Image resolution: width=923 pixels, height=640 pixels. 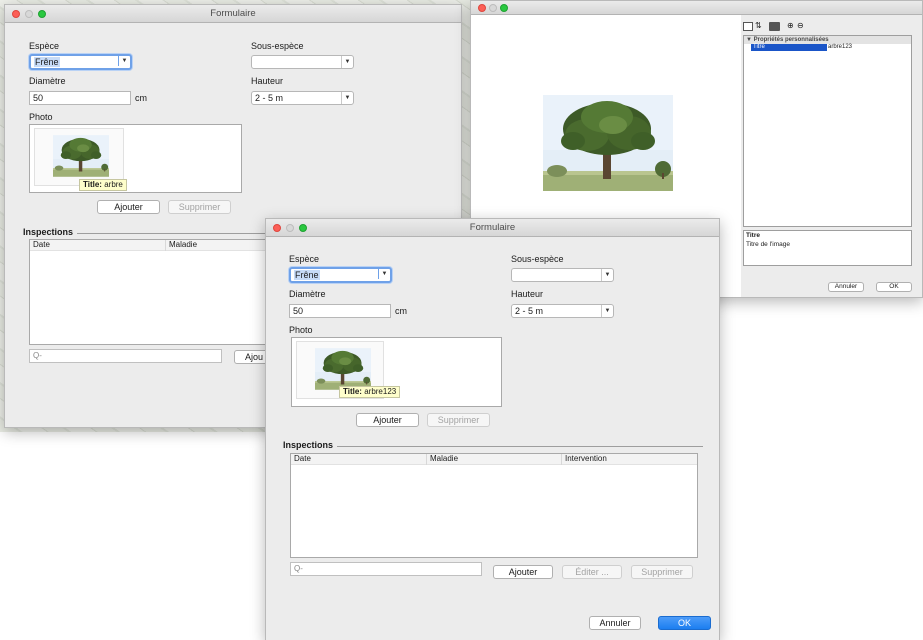 I want to click on tree-photo-preview, so click(x=608, y=143).